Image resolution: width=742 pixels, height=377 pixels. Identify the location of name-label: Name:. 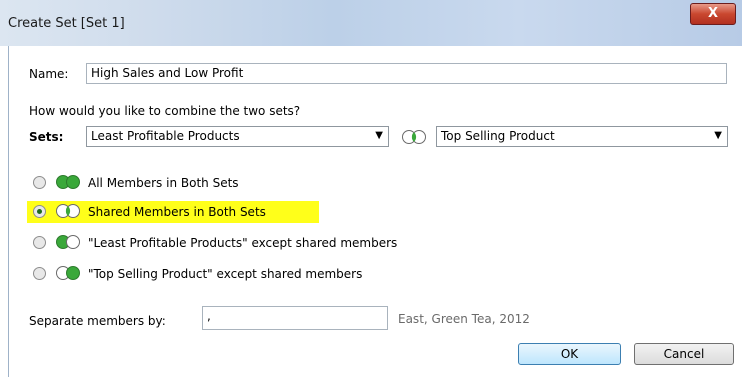
(49, 74).